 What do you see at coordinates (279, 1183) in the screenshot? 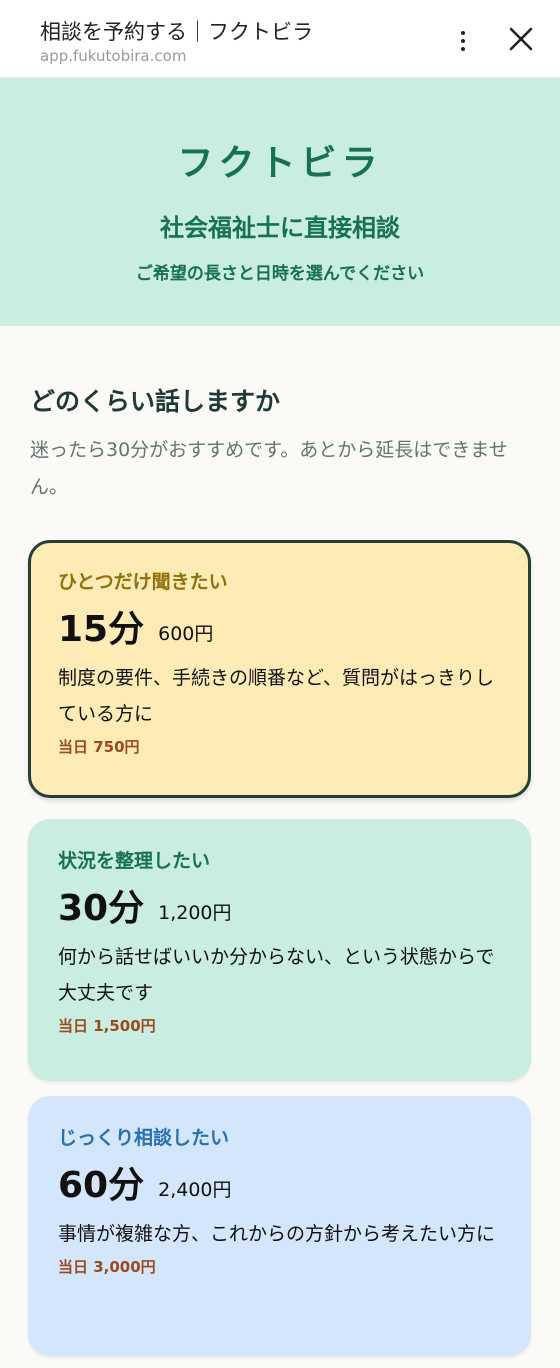
I see `plan-price-row: 60分 2,400円` at bounding box center [279, 1183].